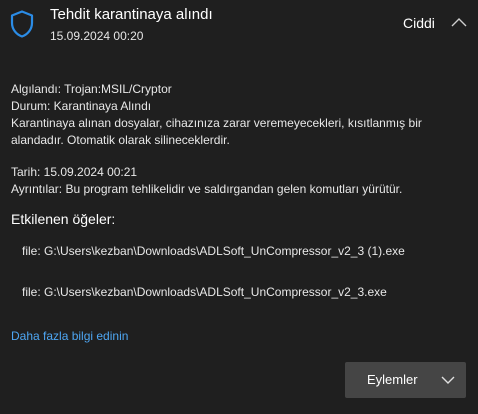  Describe the element at coordinates (392, 379) in the screenshot. I see `actions-button-label: Eylemler` at that location.